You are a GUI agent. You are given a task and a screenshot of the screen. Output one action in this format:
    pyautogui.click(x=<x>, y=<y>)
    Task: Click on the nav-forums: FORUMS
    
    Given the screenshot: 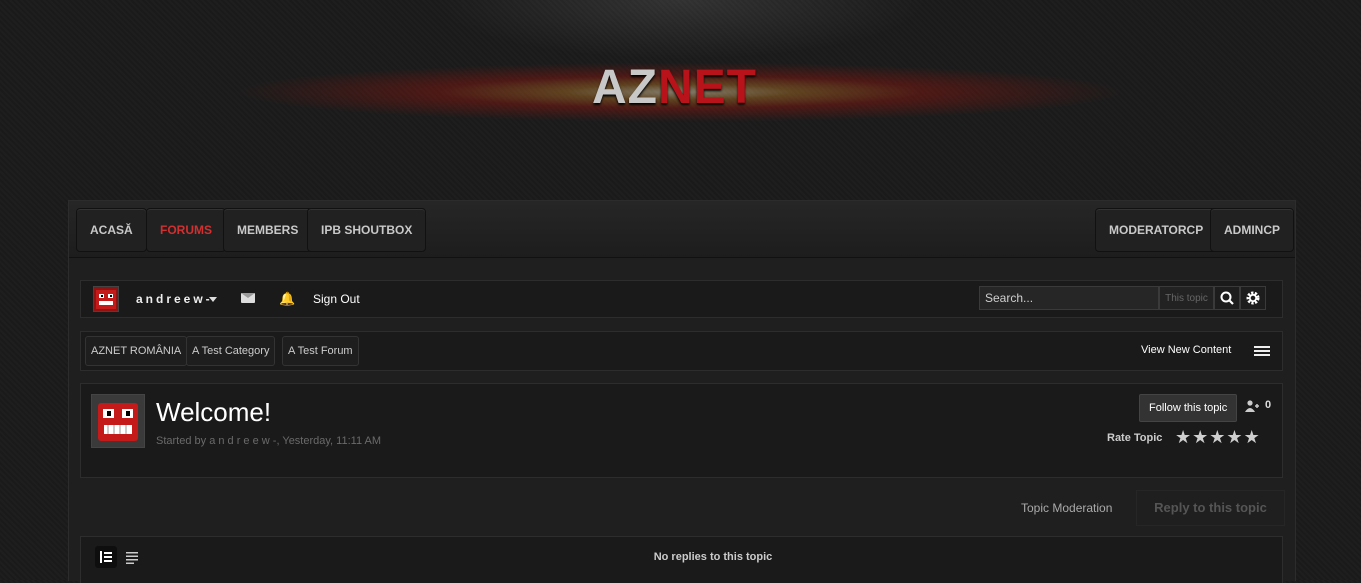 What is the action you would take?
    pyautogui.click(x=186, y=230)
    